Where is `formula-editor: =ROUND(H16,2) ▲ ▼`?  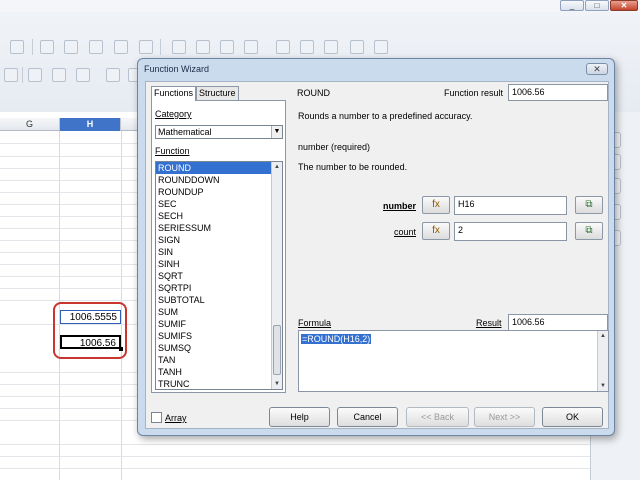
formula-editor: =ROUND(H16,2) ▲ ▼ is located at coordinates (453, 361).